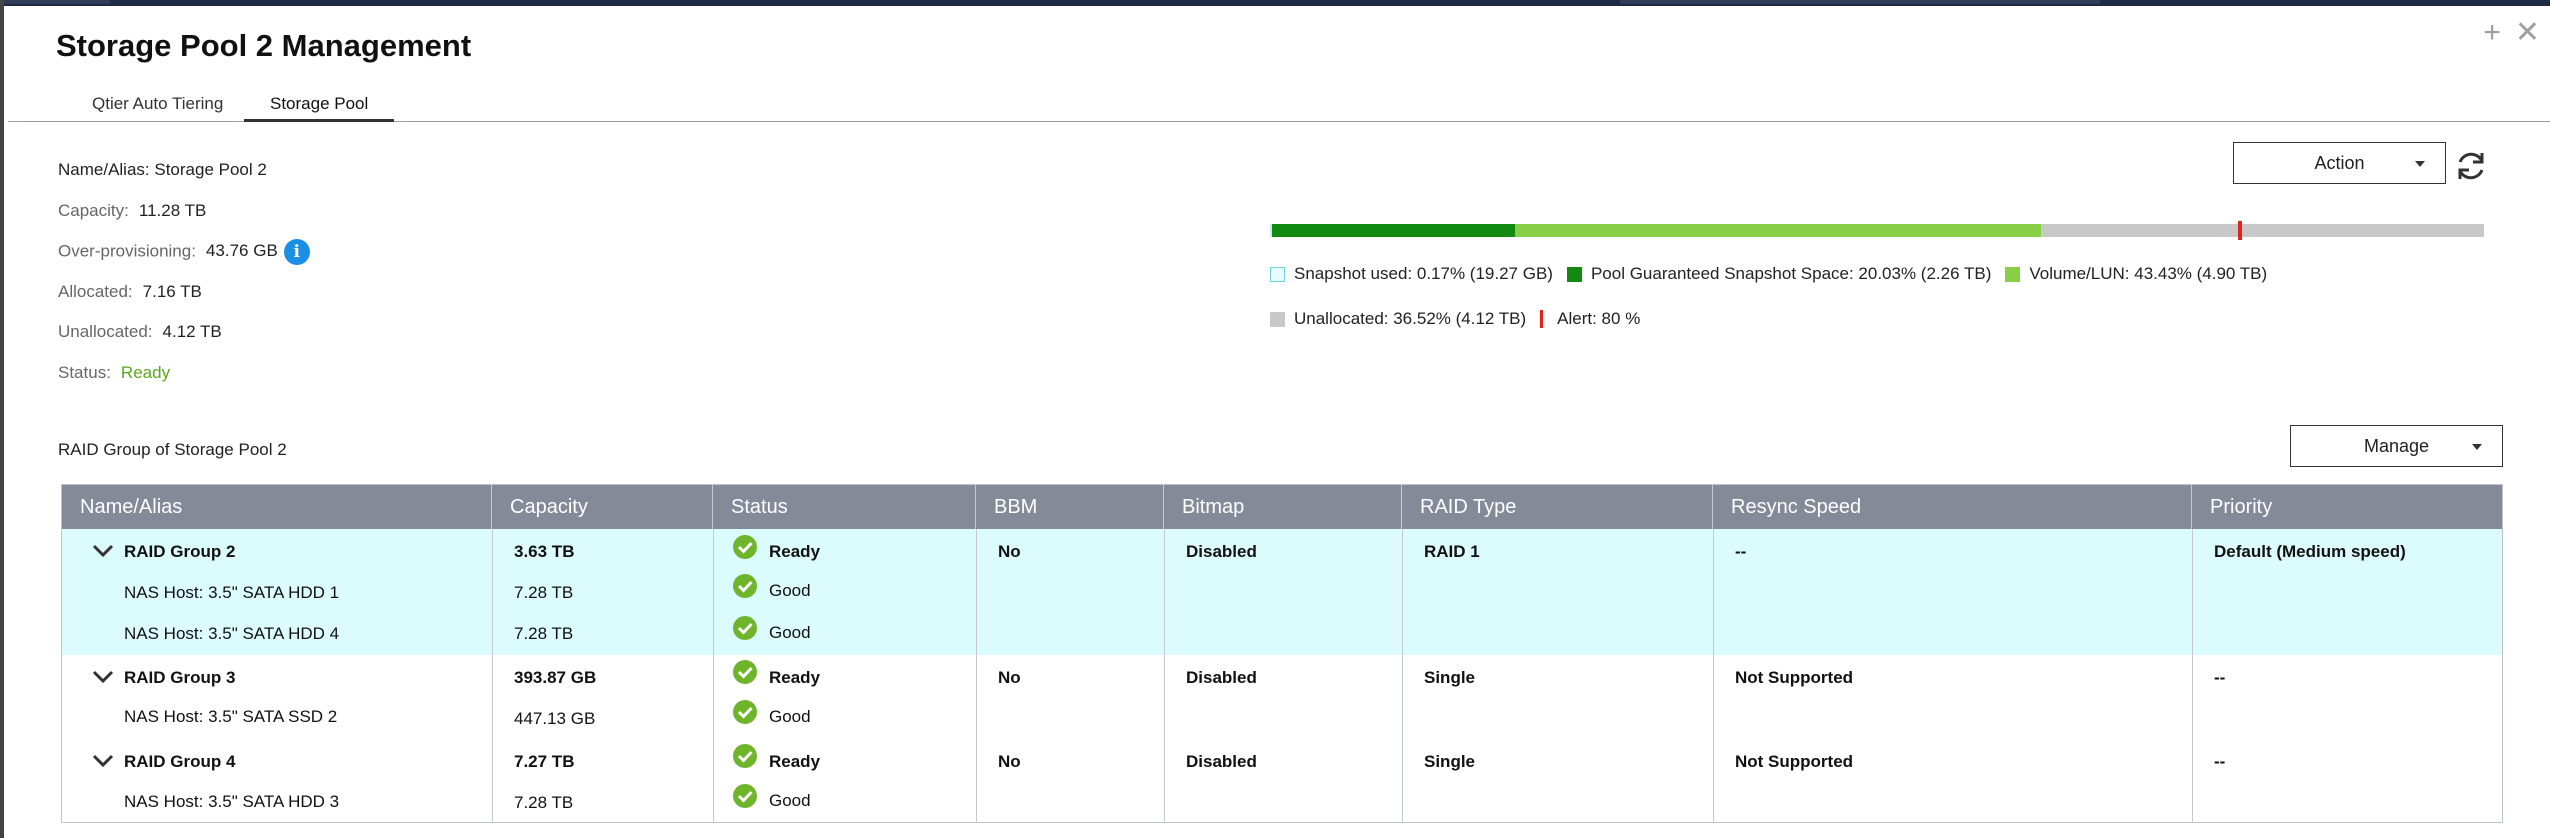 This screenshot has height=838, width=2550. What do you see at coordinates (555, 718) in the screenshot?
I see `disk-capacity: 447.13 GB` at bounding box center [555, 718].